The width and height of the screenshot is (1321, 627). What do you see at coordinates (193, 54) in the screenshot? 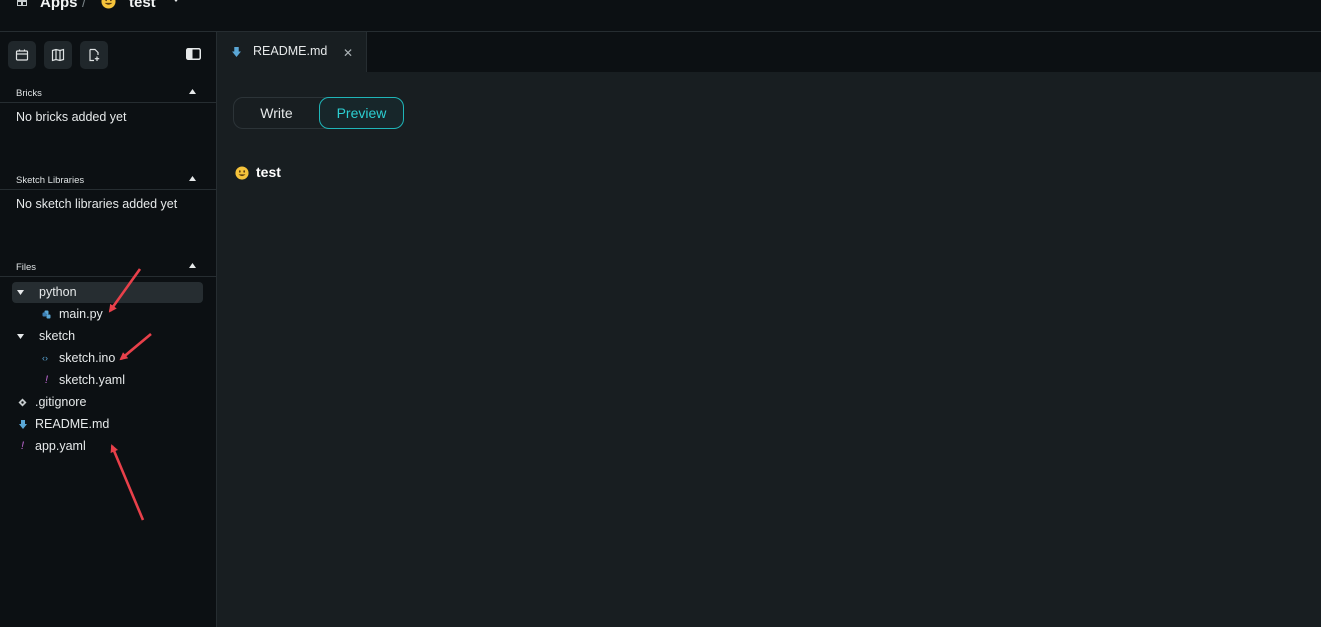
I see `toggle-sidebar-icon` at bounding box center [193, 54].